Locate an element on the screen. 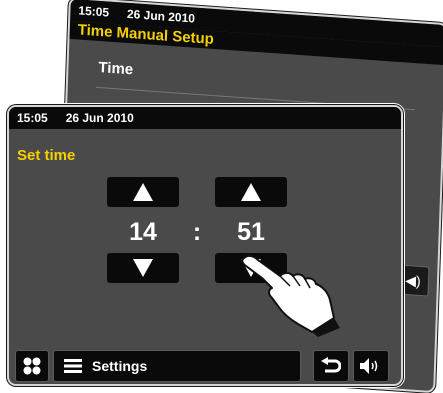 This screenshot has width=443, height=393. settings-button: Settings is located at coordinates (177, 366).